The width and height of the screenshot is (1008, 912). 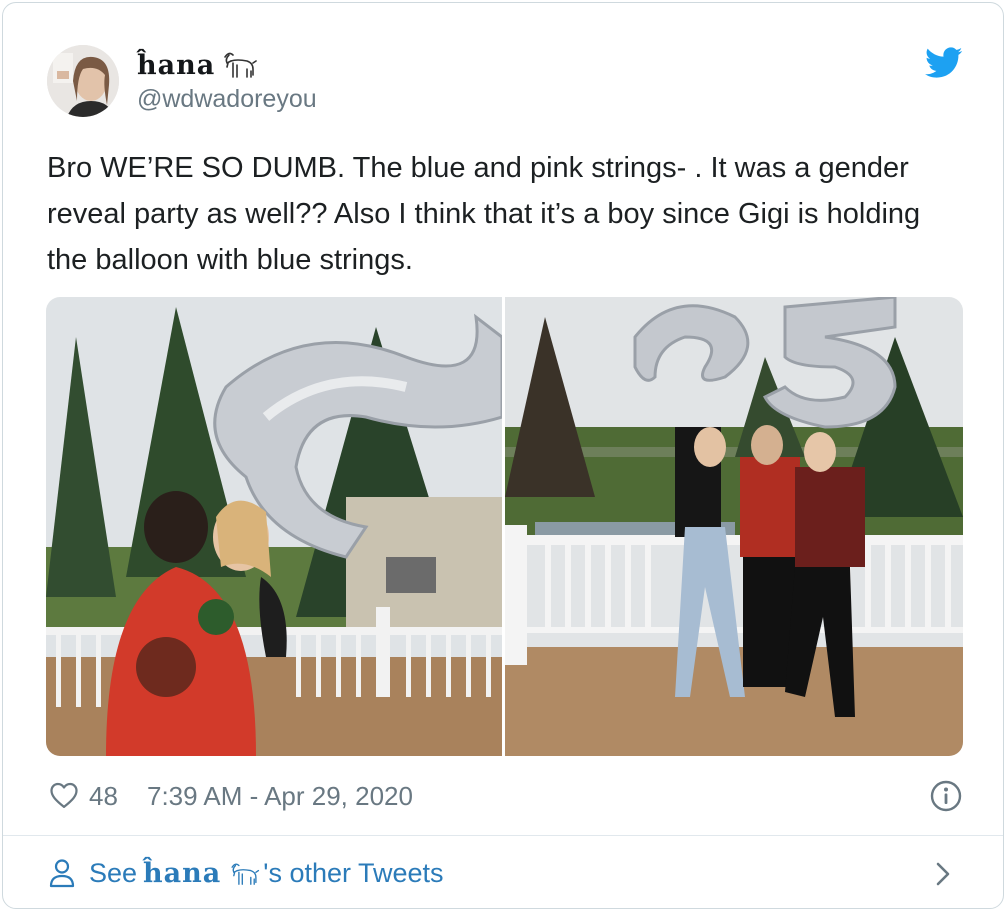 I want to click on display-name: ĥana, so click(x=198, y=65).